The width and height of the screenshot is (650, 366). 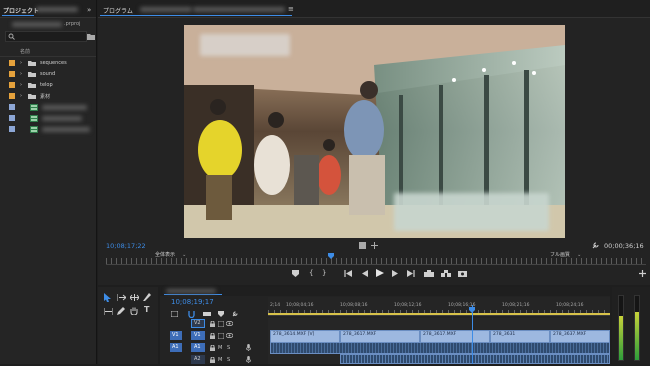 I want to click on timeline-timecode: 10;08;19;17, so click(x=192, y=302).